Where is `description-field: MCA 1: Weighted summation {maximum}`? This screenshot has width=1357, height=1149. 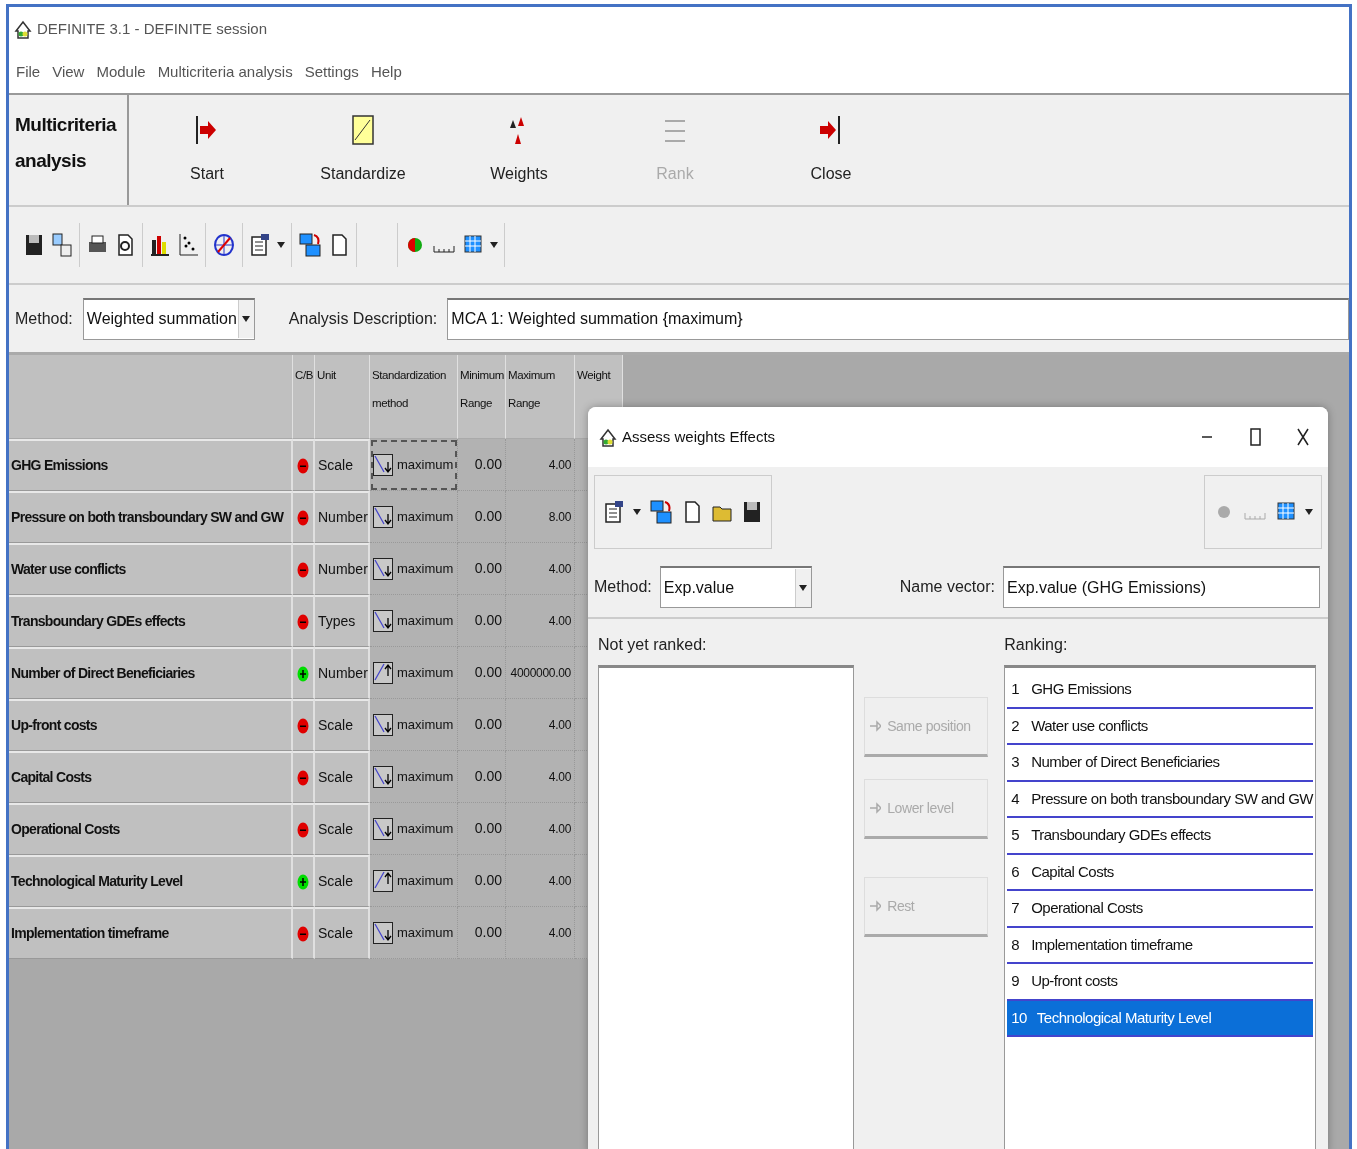 description-field: MCA 1: Weighted summation {maximum} is located at coordinates (898, 318).